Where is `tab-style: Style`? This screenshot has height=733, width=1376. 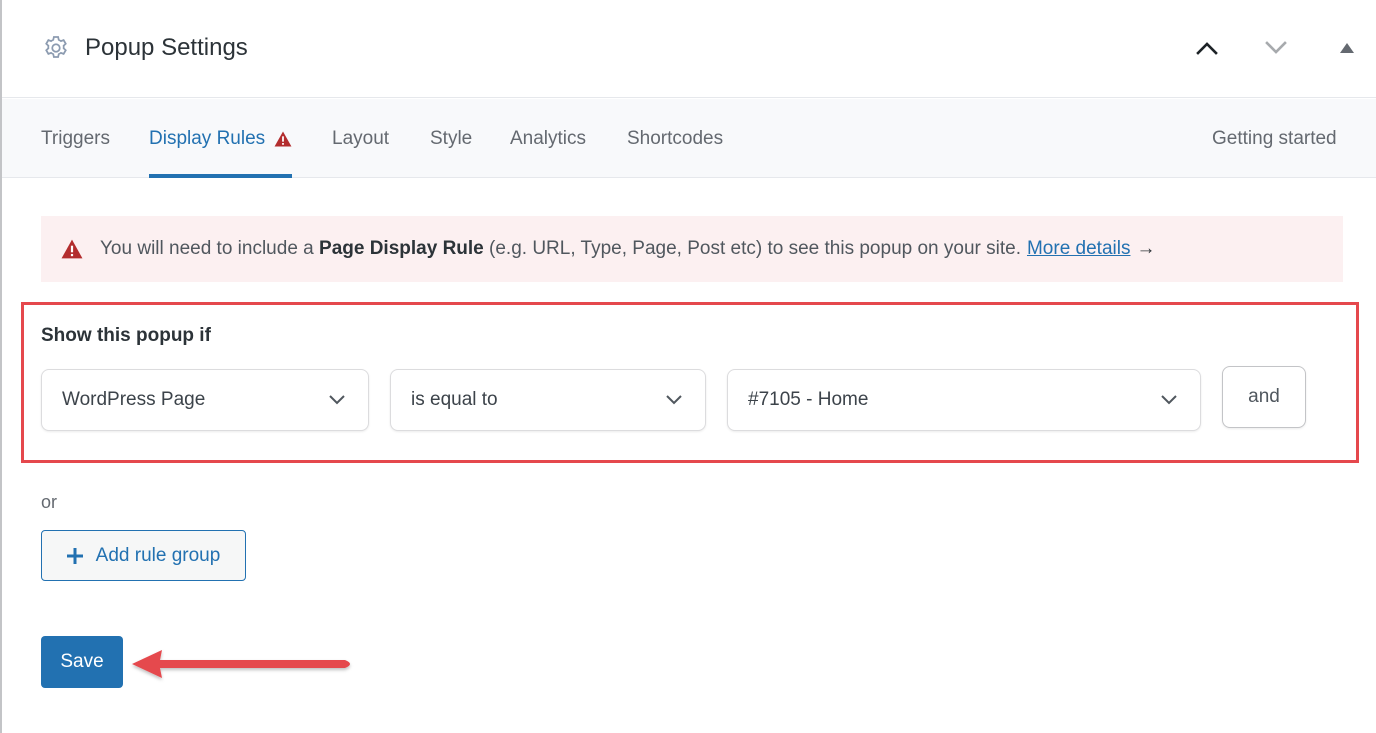 tab-style: Style is located at coordinates (451, 138).